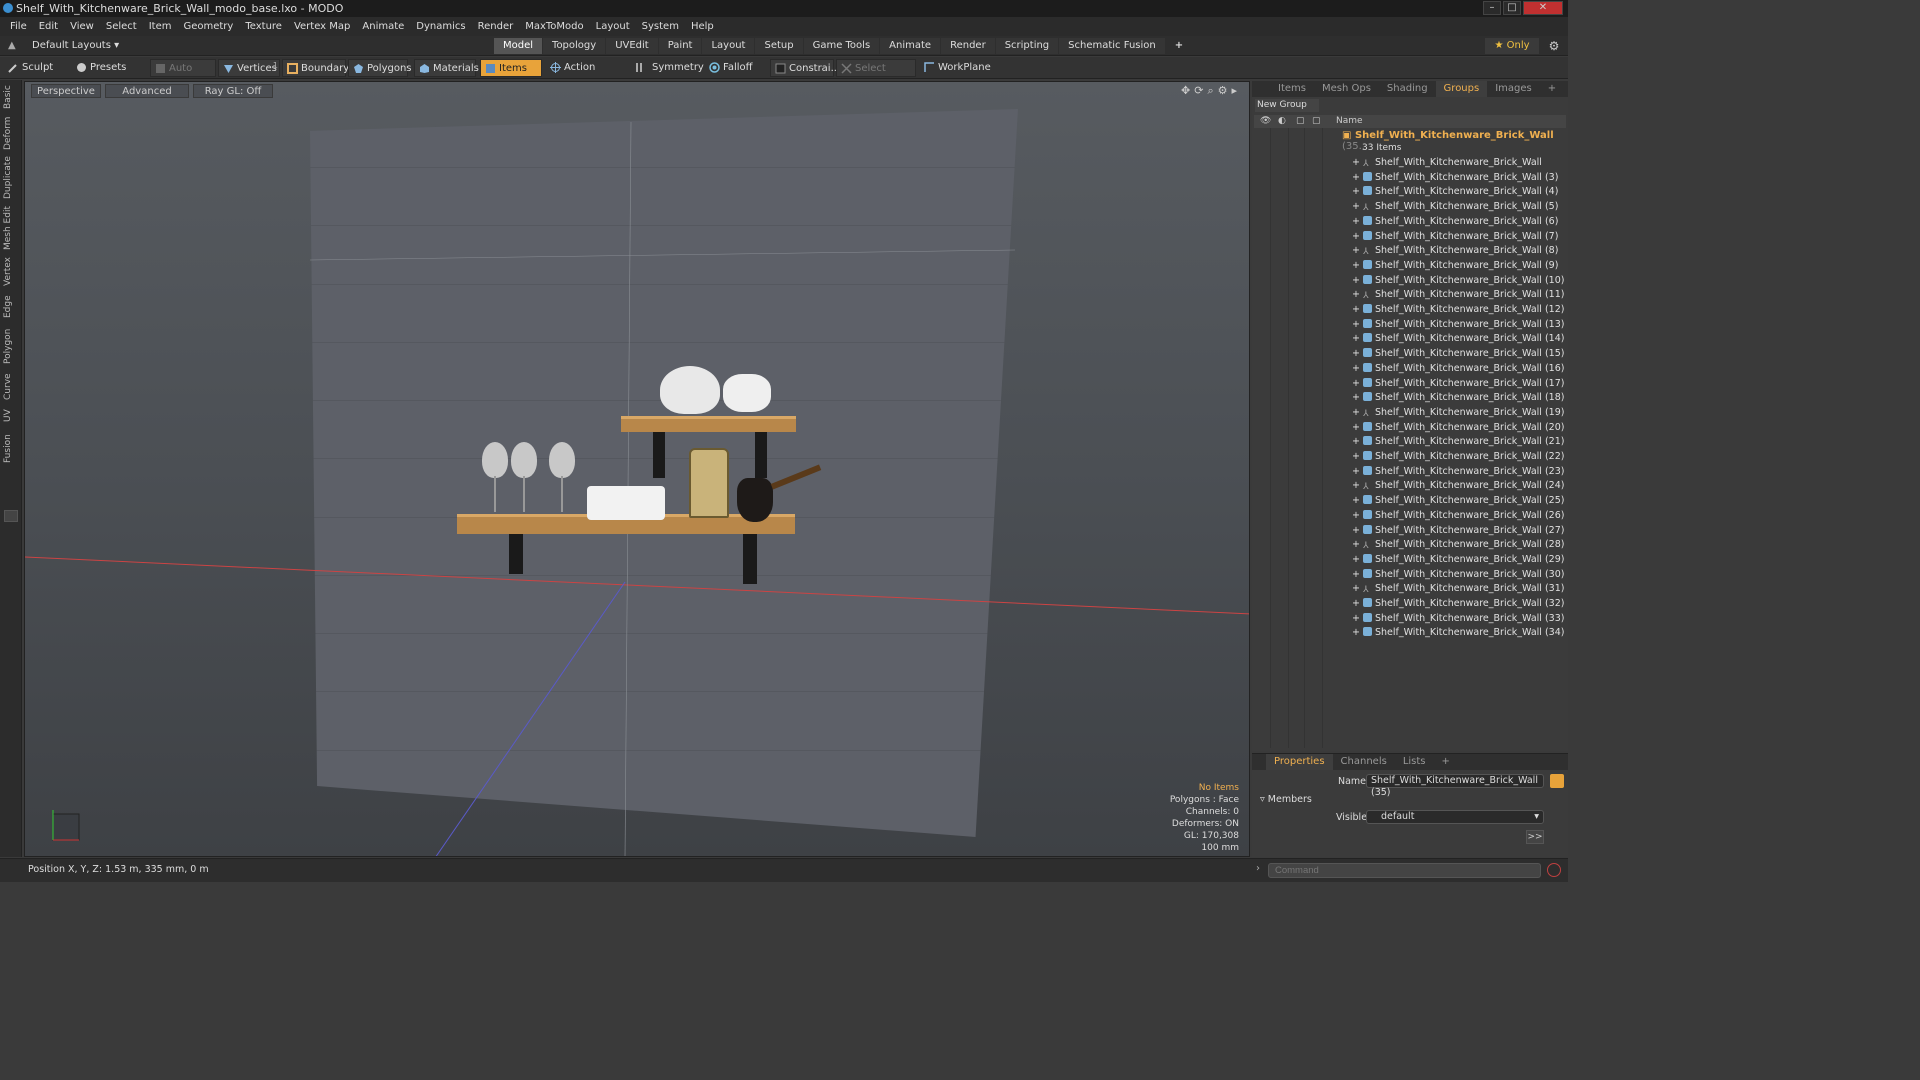  Describe the element at coordinates (968, 46) in the screenshot. I see `tab-render: Render` at that location.